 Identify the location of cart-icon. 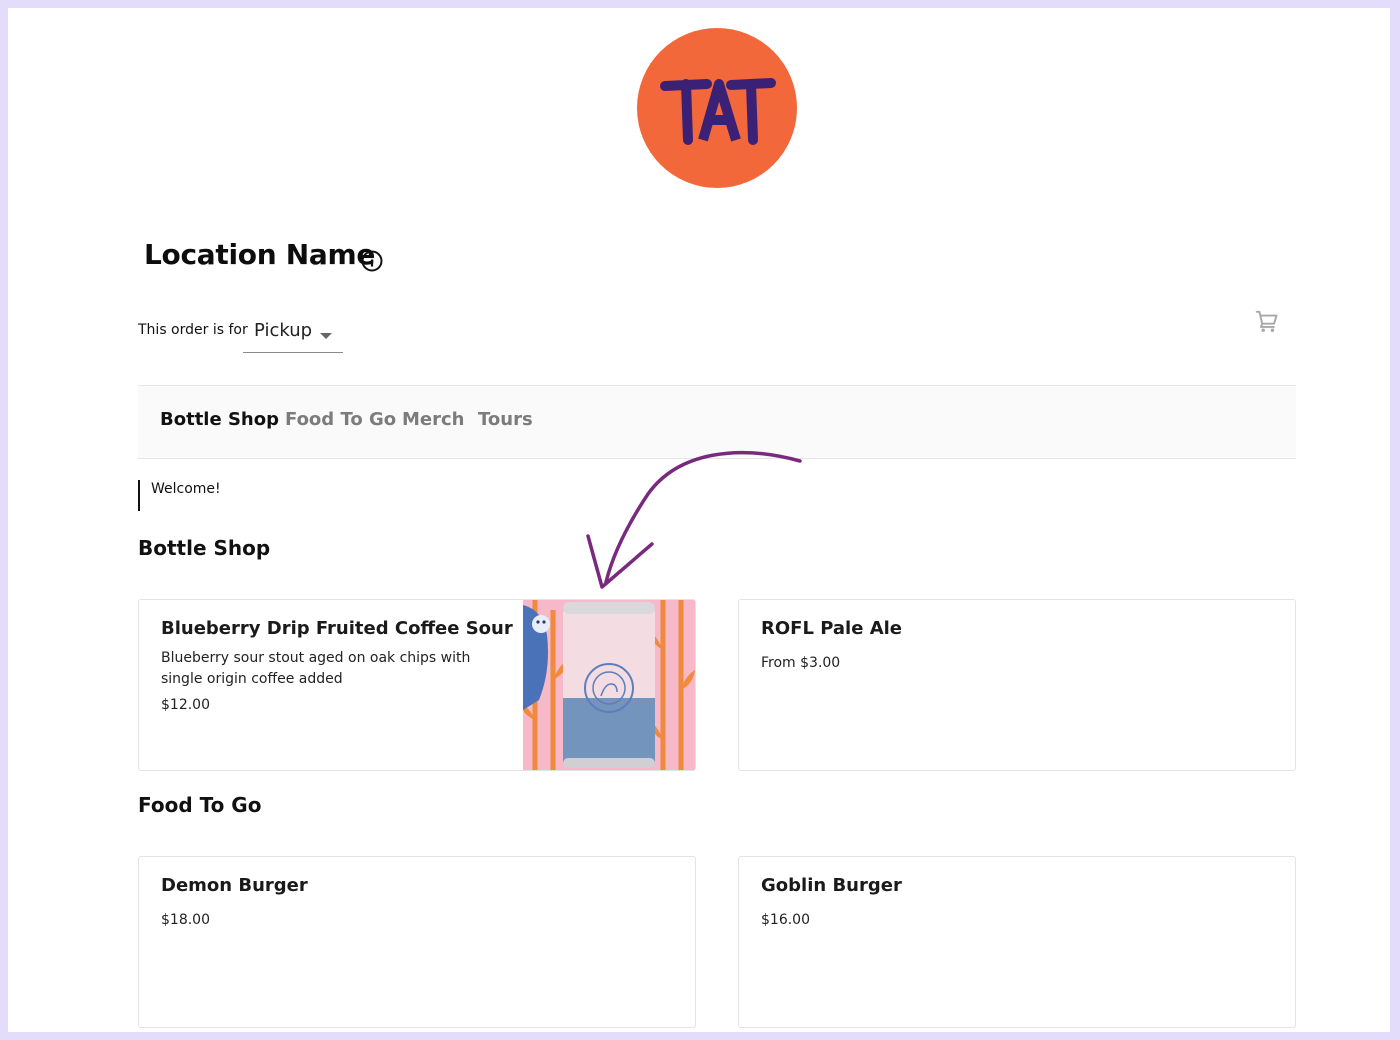
(1267, 321).